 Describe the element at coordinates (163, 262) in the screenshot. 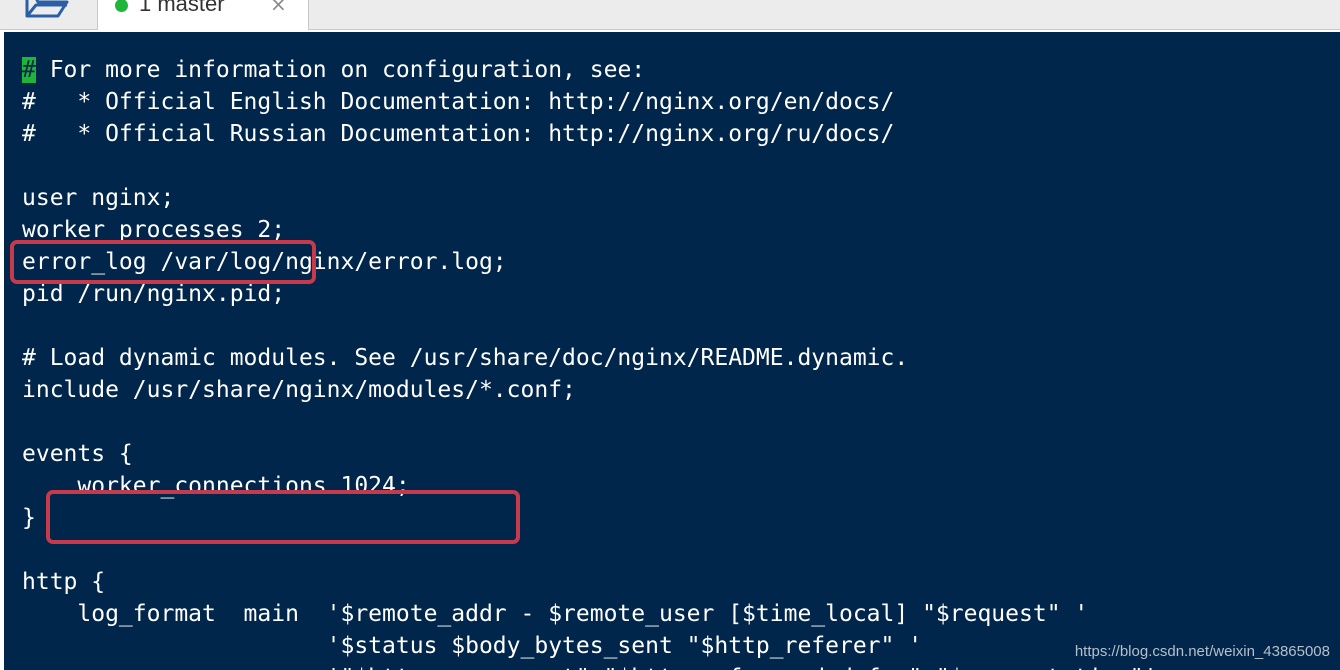

I see `highlight-worker-processes` at that location.